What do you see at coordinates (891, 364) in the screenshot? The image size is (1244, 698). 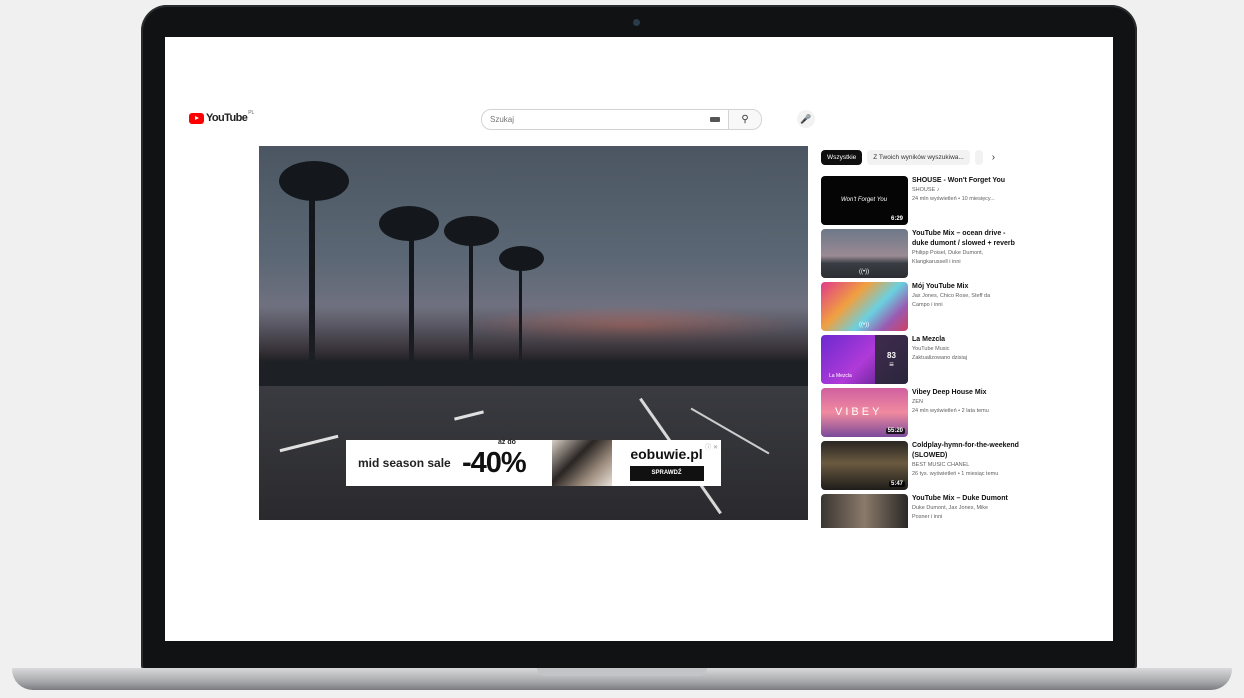 I see `playlist-icon: ≡` at bounding box center [891, 364].